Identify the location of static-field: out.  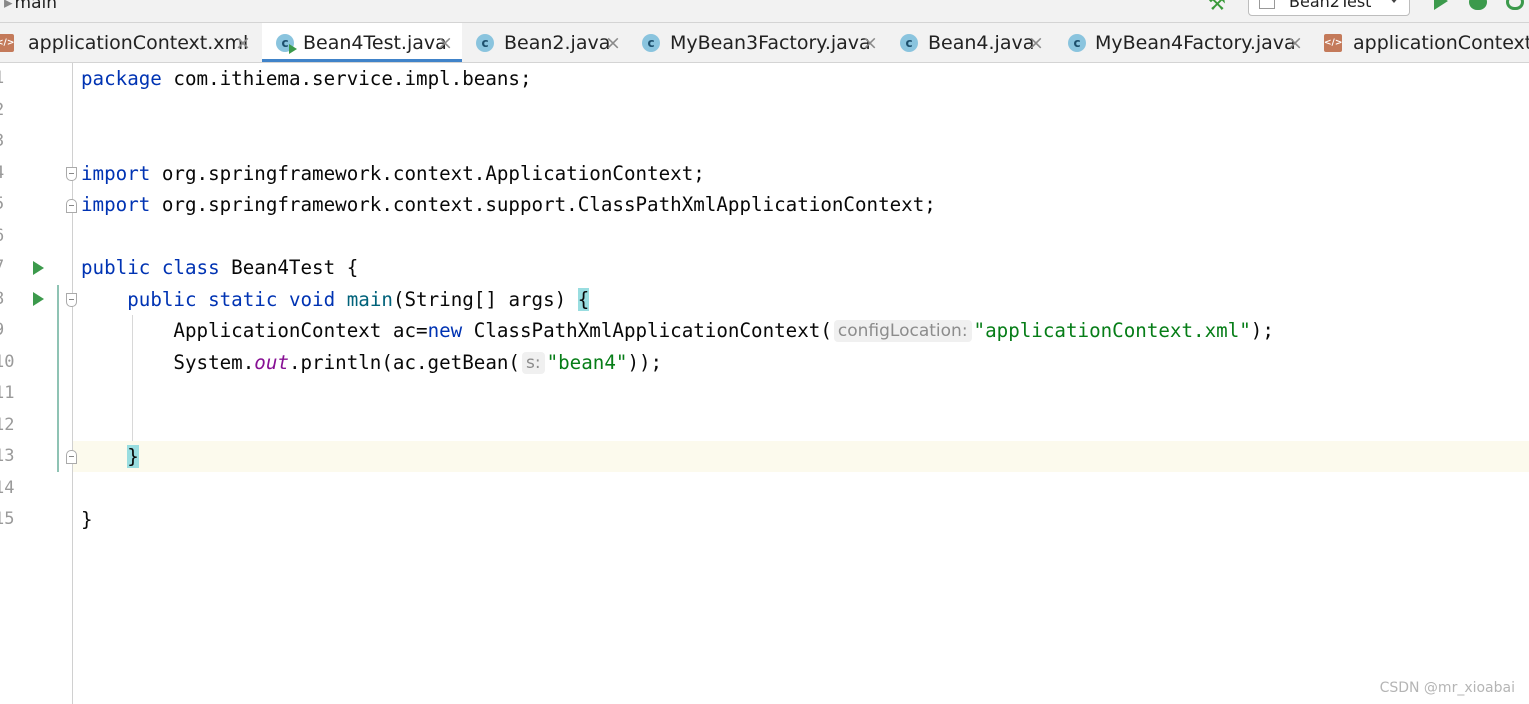
(271, 362).